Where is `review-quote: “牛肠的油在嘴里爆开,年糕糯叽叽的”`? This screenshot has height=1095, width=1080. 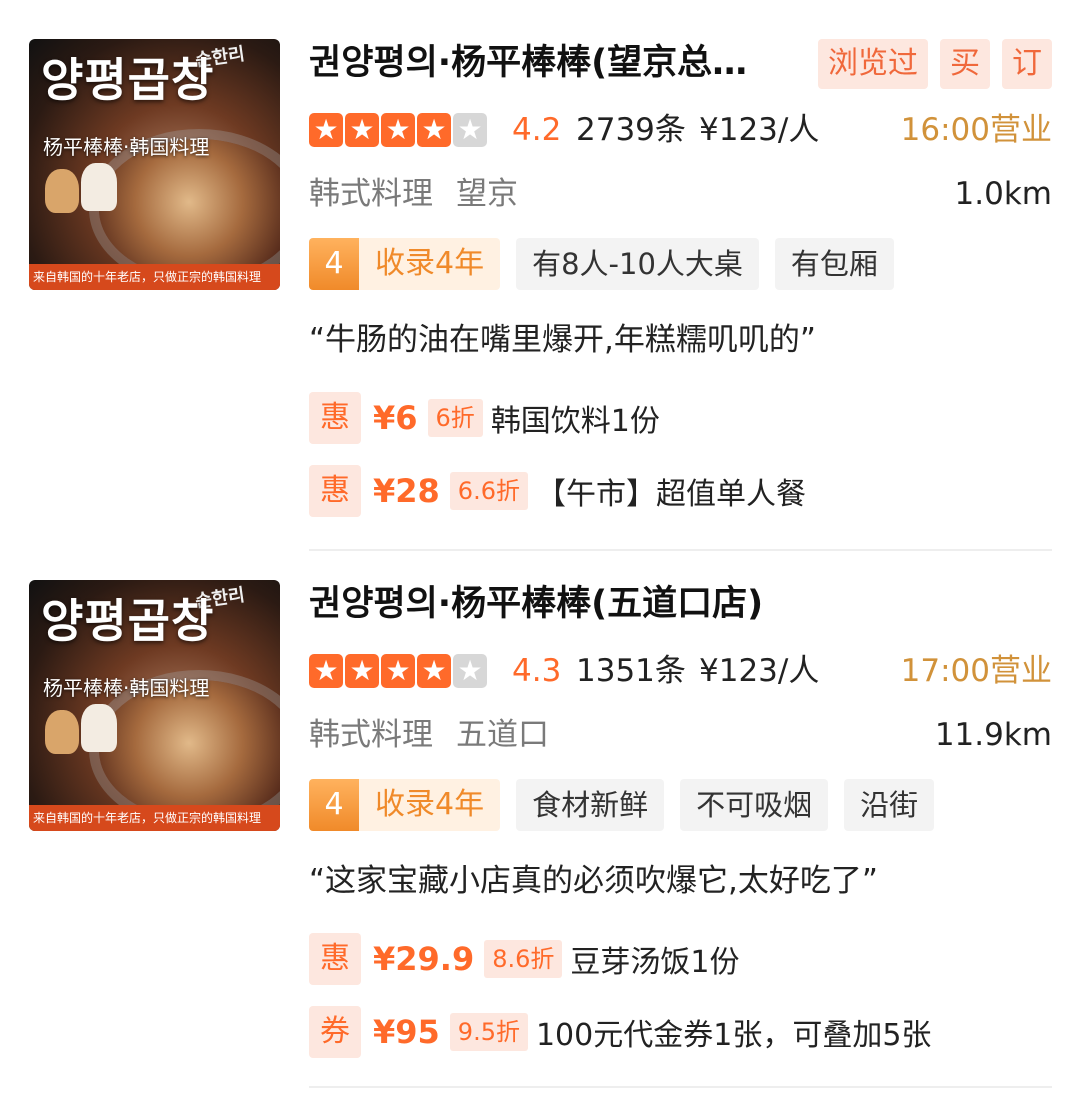 review-quote: “牛肠的油在嘴里爆开,年糕糯叽叽的” is located at coordinates (562, 340).